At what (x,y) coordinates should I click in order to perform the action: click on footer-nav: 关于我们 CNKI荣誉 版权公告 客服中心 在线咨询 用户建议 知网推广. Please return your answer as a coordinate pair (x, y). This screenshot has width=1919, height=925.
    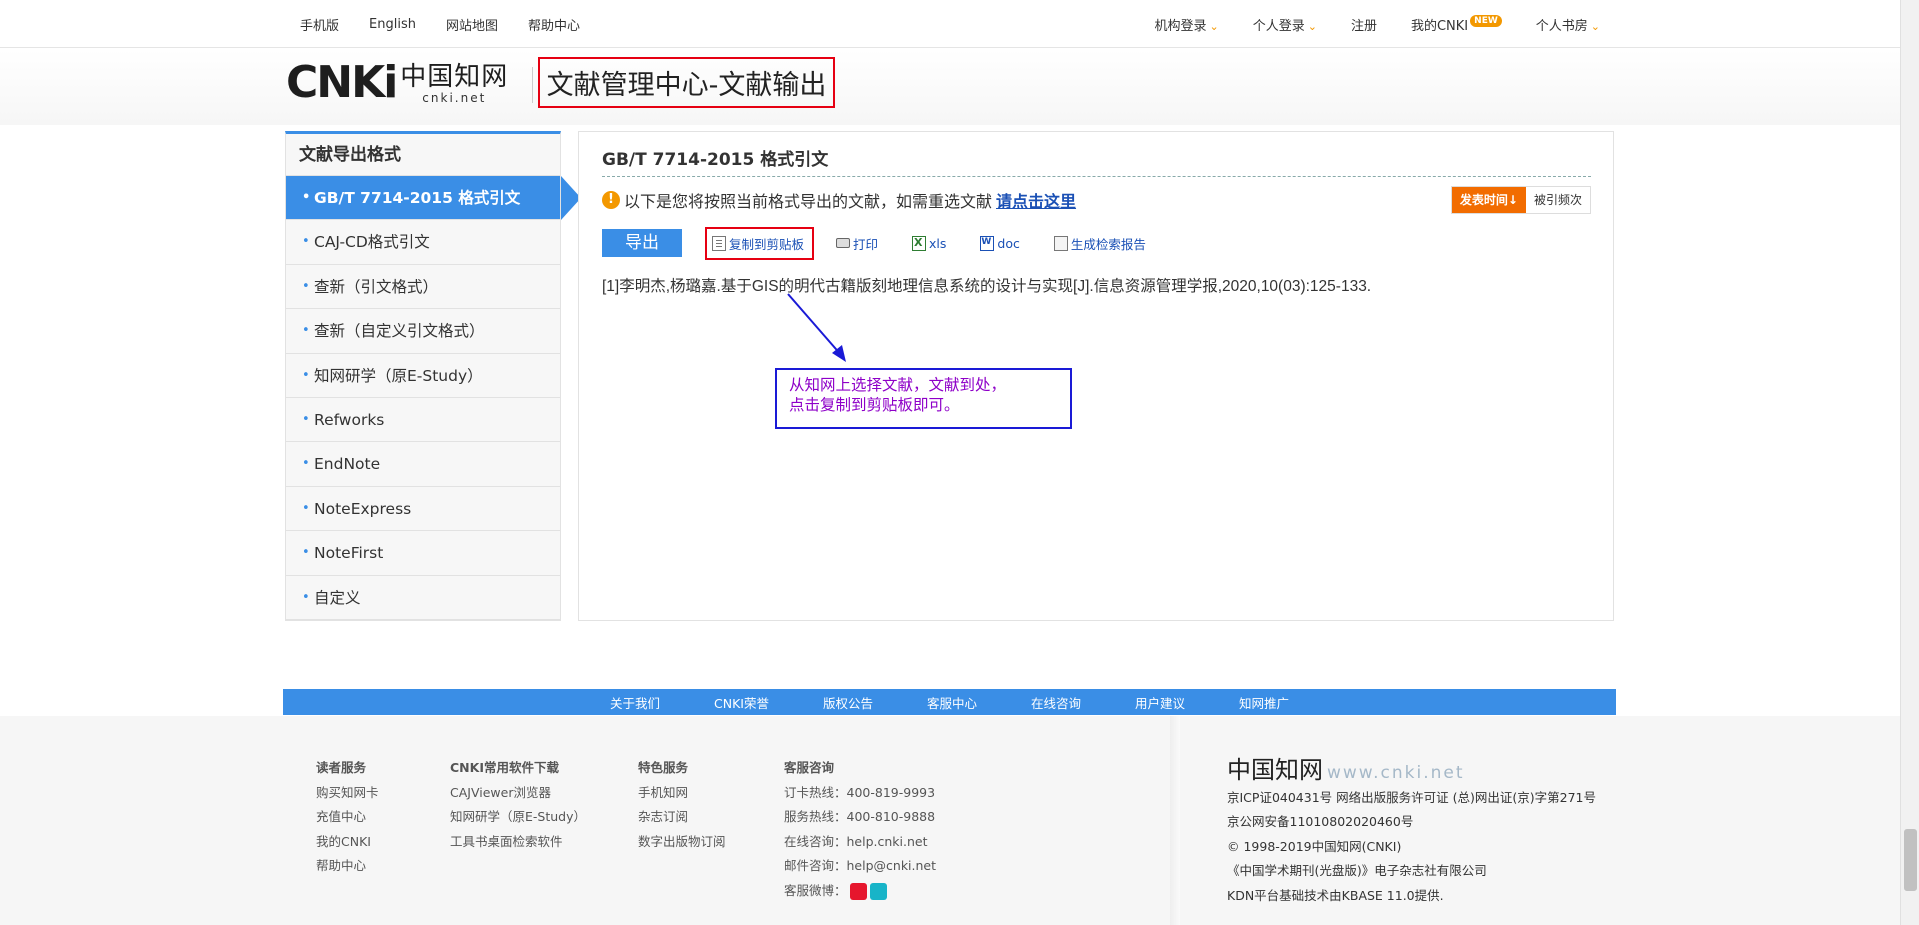
    Looking at the image, I should click on (949, 702).